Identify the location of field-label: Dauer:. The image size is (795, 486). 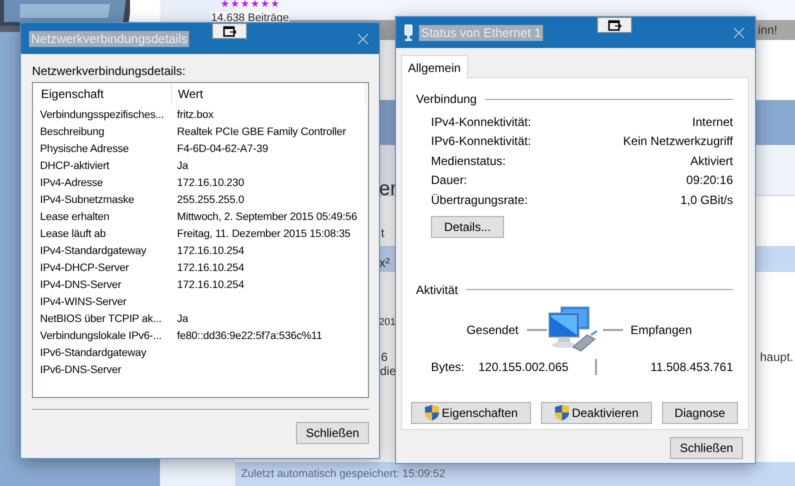
(449, 180).